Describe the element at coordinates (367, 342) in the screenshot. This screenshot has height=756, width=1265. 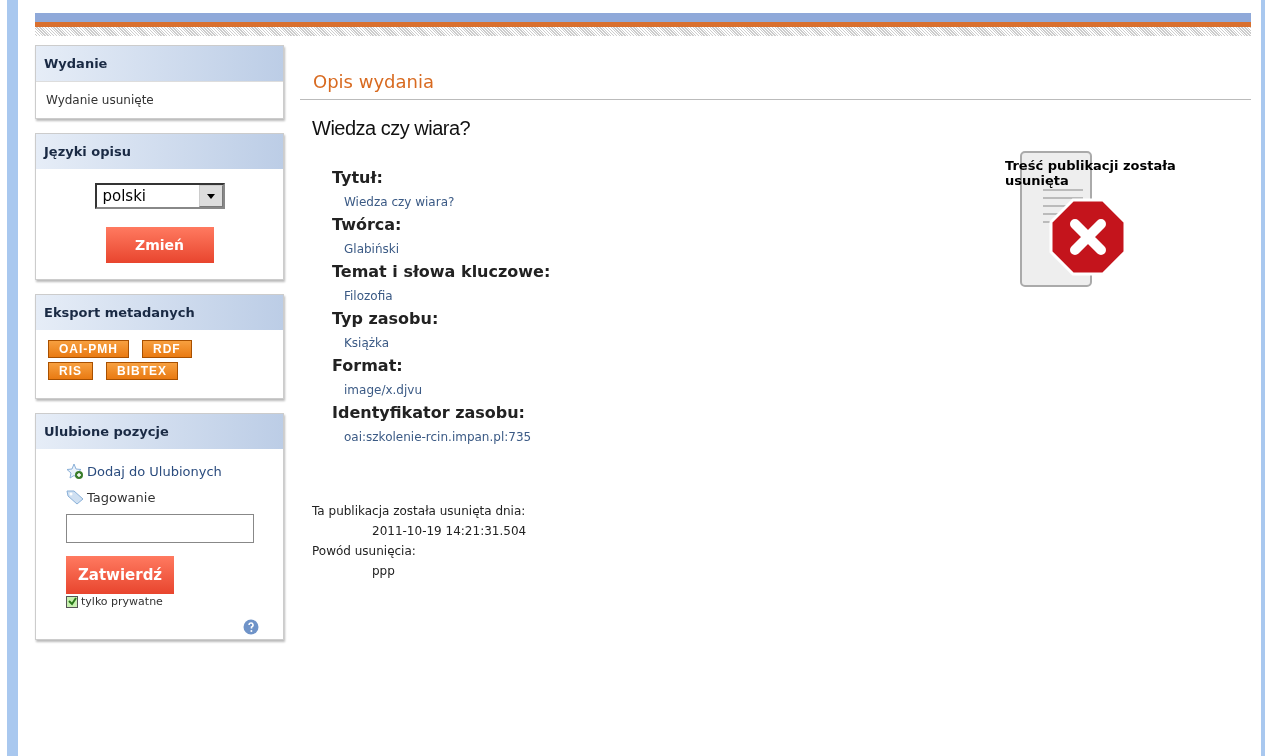
I see `field-value: Książka` at that location.